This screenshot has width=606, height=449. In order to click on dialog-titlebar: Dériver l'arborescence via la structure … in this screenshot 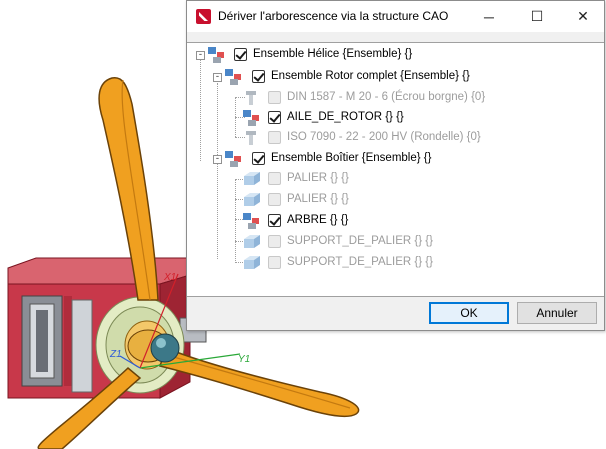, I will do `click(395, 16)`.